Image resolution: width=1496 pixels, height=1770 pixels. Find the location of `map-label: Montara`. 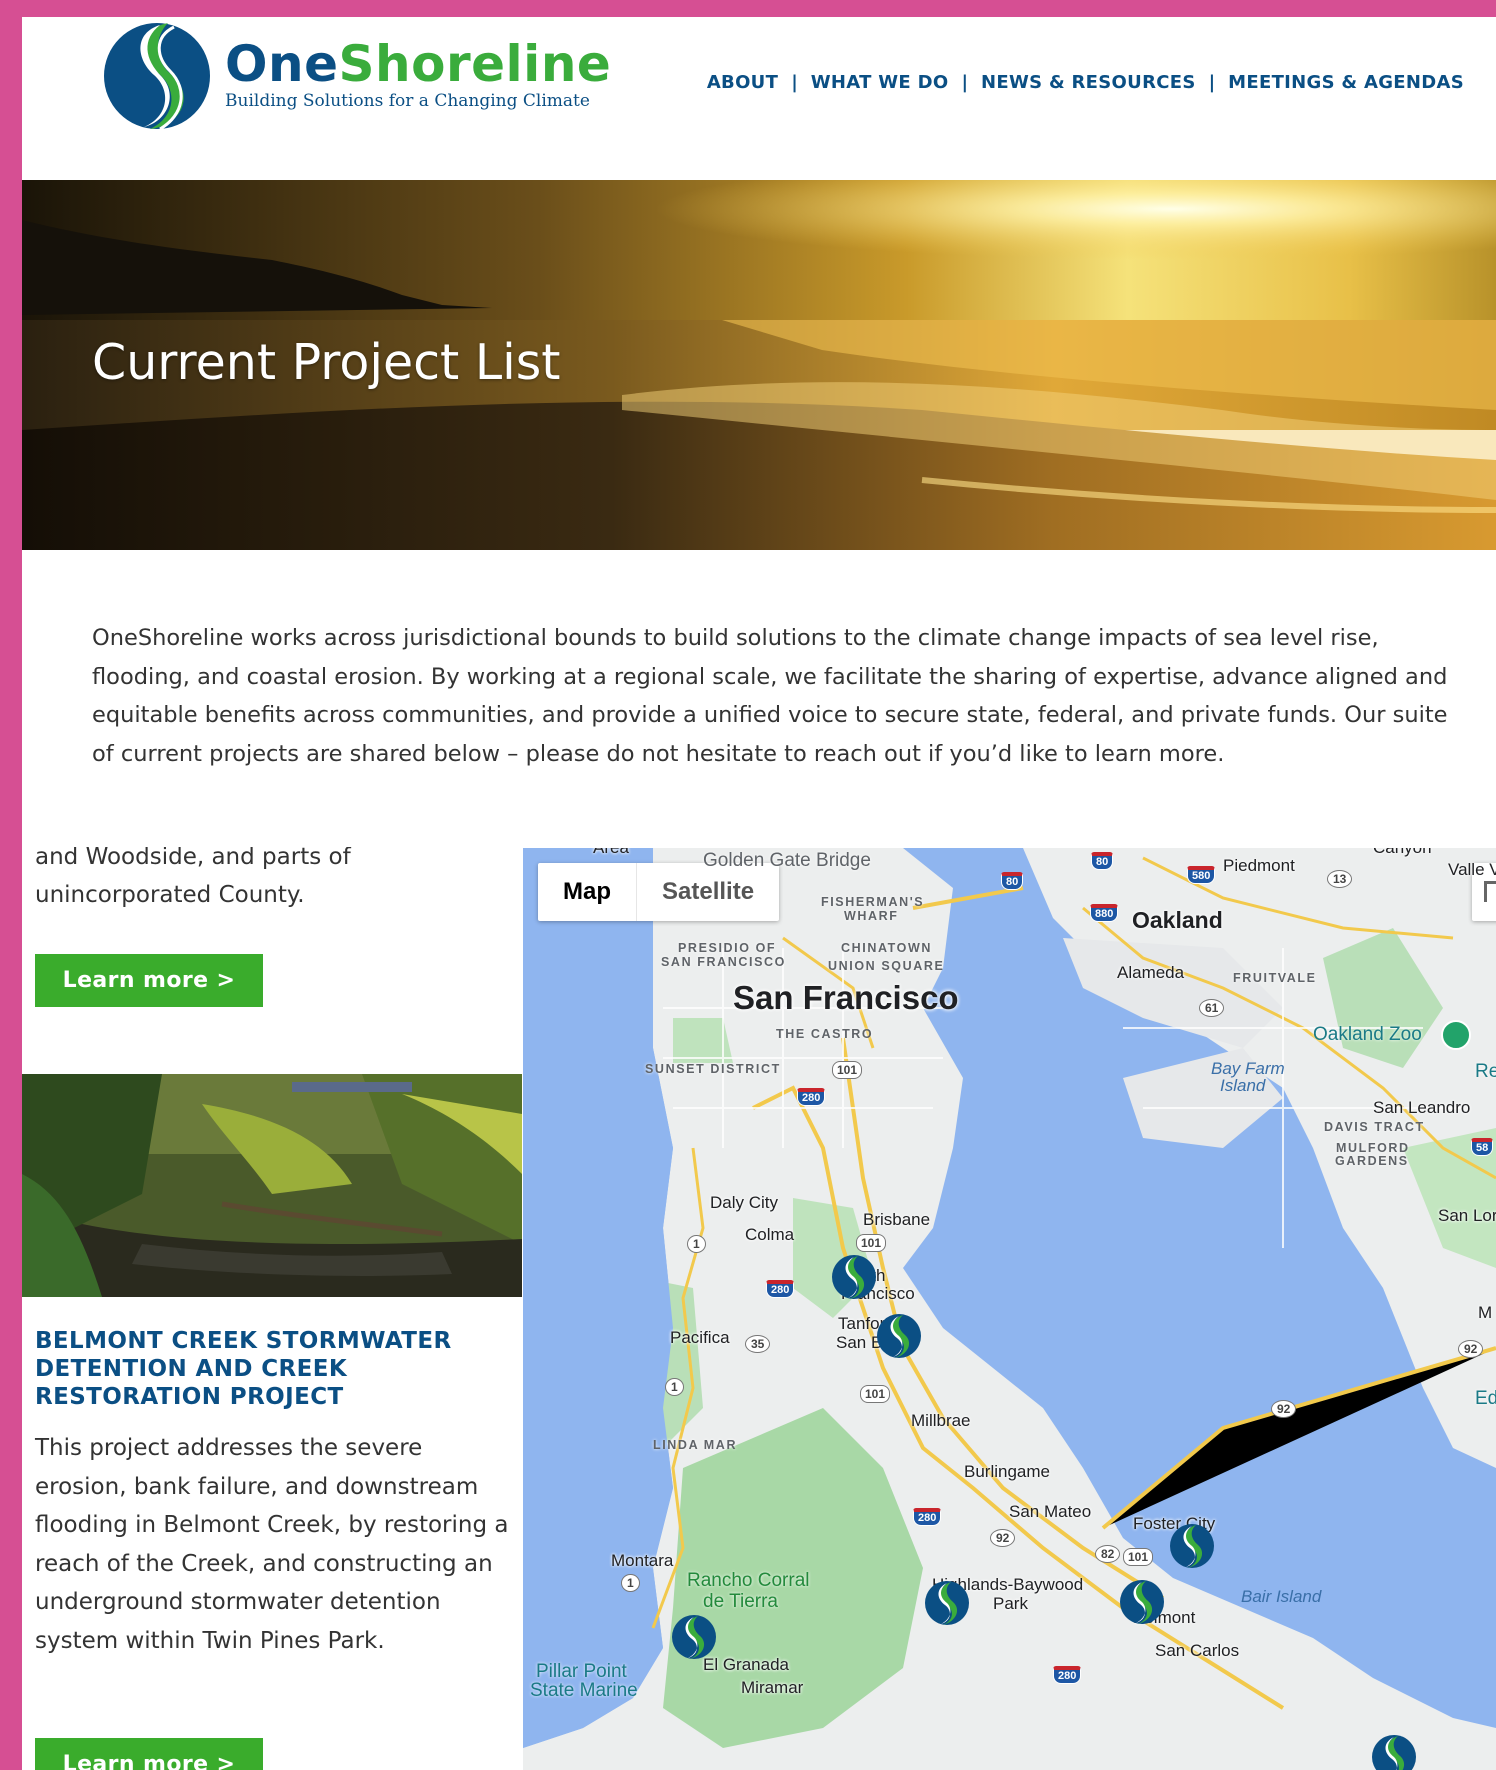

map-label: Montara is located at coordinates (642, 1560).